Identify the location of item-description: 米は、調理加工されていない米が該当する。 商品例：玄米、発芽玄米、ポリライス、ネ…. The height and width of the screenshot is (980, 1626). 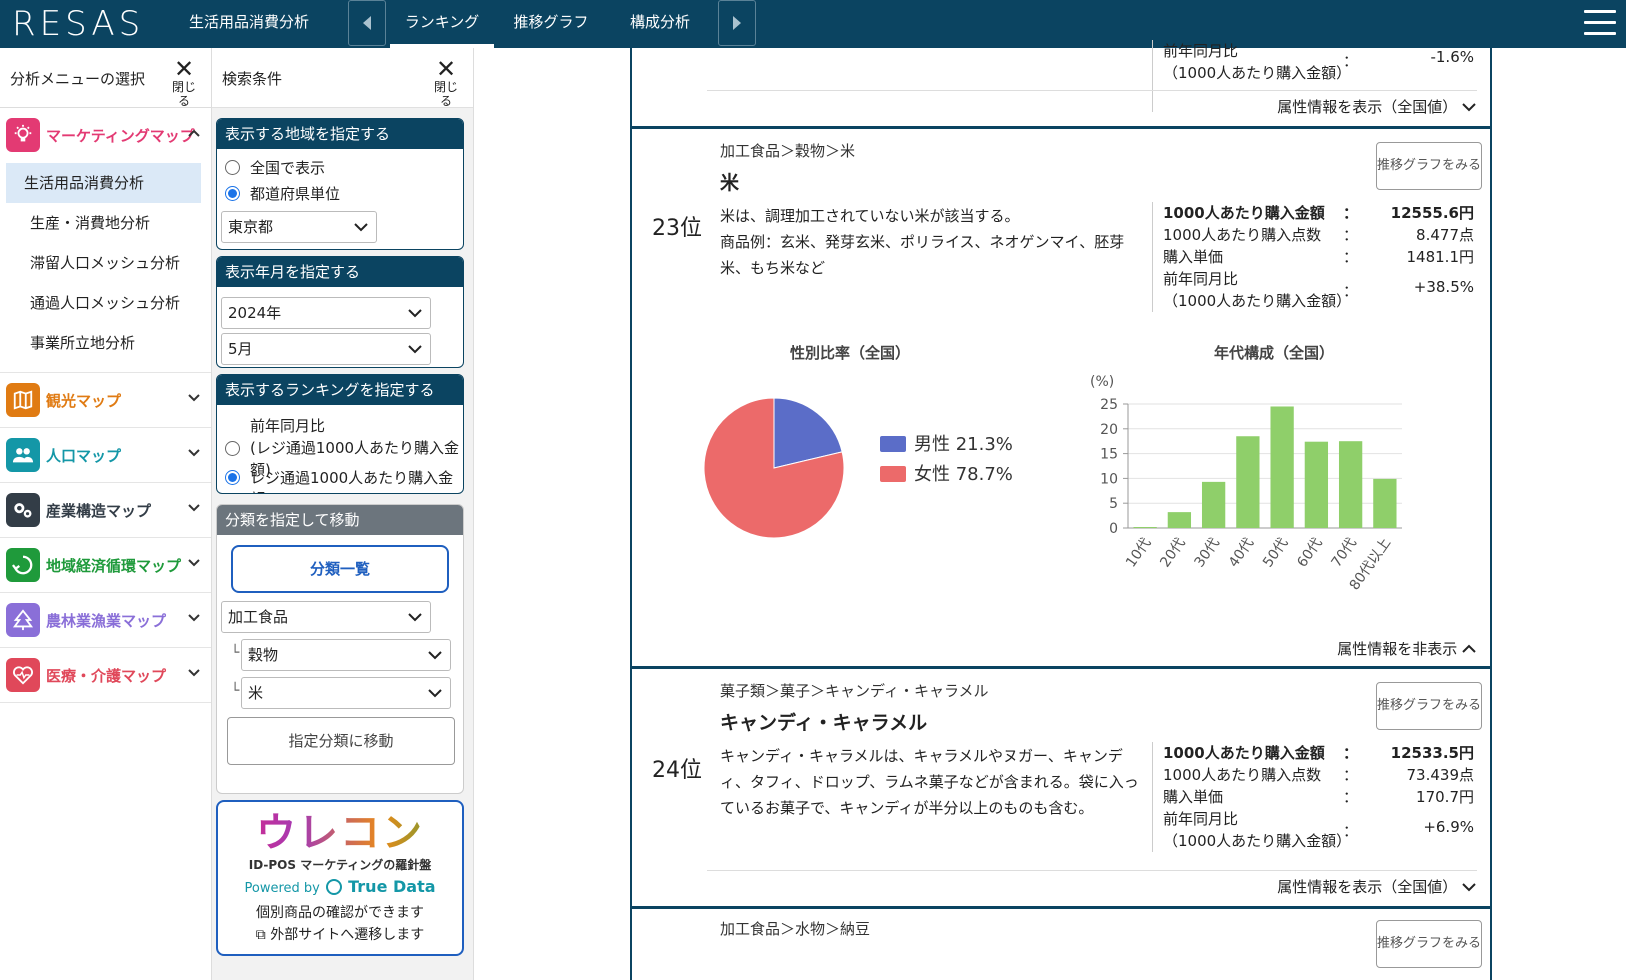
(932, 242).